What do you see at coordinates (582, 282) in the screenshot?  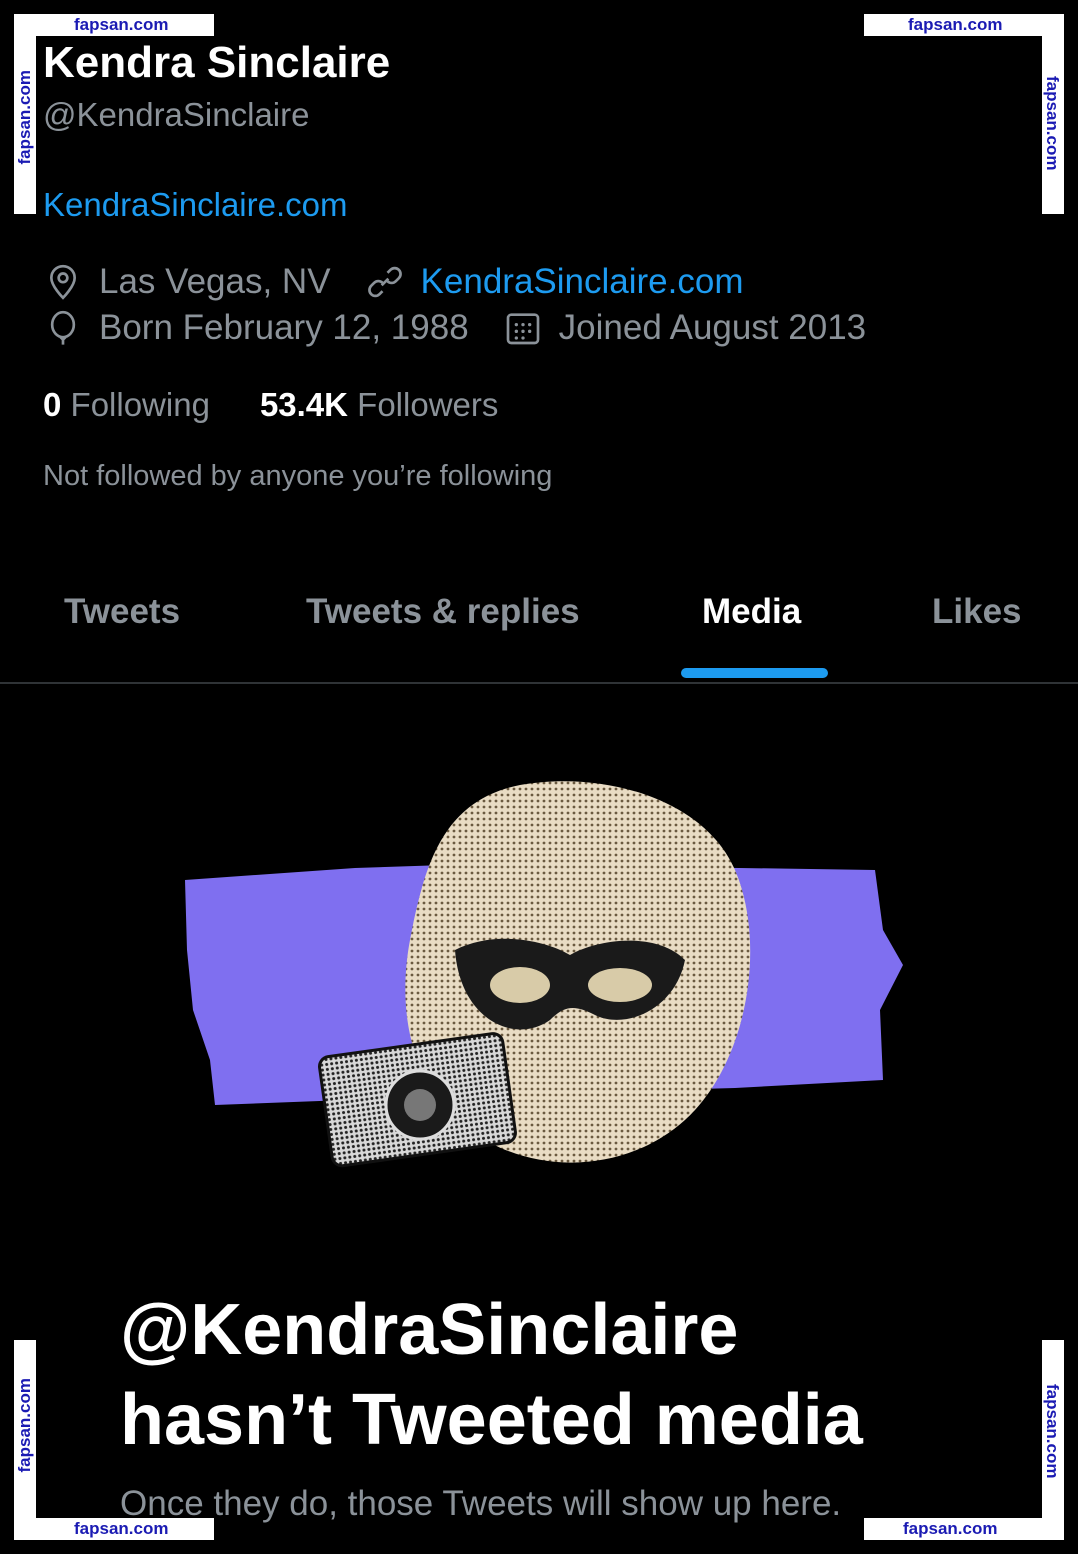 I see `website-link: KendraSinclaire.com` at bounding box center [582, 282].